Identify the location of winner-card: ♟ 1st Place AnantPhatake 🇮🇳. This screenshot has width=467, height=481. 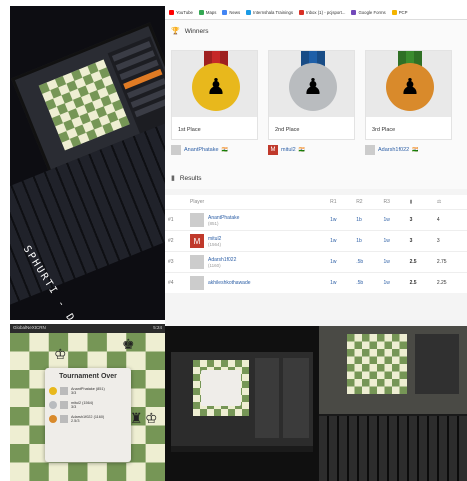
(214, 108).